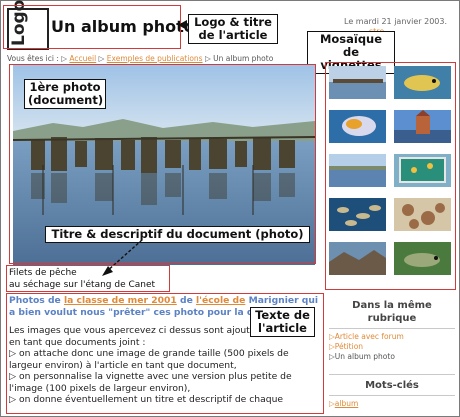 This screenshot has width=460, height=417. I want to click on sidebar-link-forum: ▷Article avec forum, so click(392, 337).